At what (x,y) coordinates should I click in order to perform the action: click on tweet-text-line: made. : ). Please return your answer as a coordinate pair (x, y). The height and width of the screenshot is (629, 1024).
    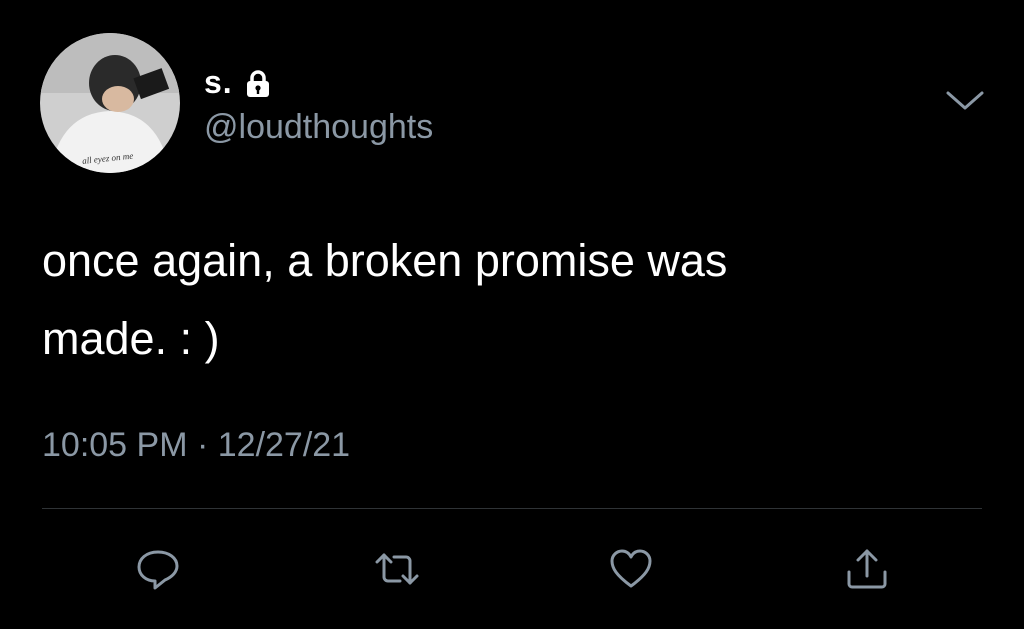
    Looking at the image, I should click on (131, 338).